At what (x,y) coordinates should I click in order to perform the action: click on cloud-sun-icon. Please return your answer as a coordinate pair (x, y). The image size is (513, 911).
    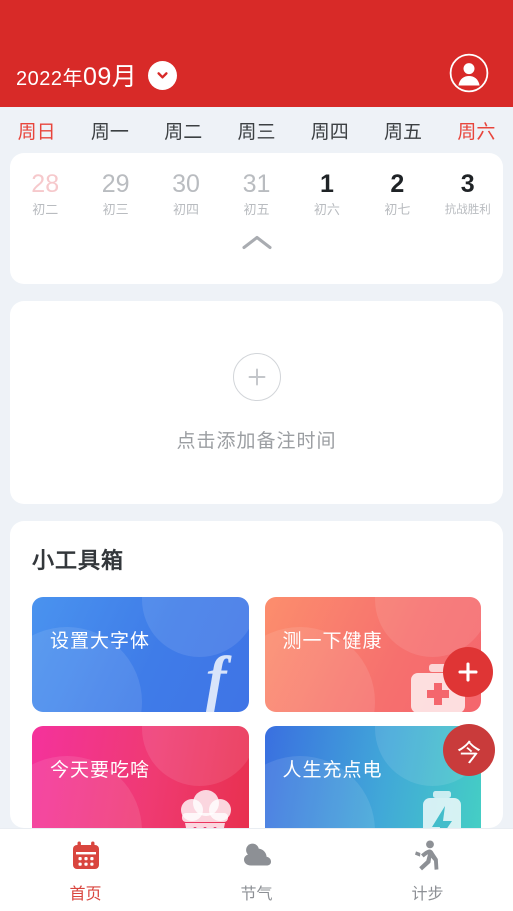
    Looking at the image, I should click on (257, 856).